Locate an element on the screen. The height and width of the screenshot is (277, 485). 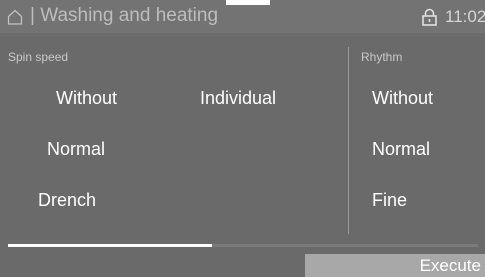
clock-time: 11:02 is located at coordinates (465, 16).